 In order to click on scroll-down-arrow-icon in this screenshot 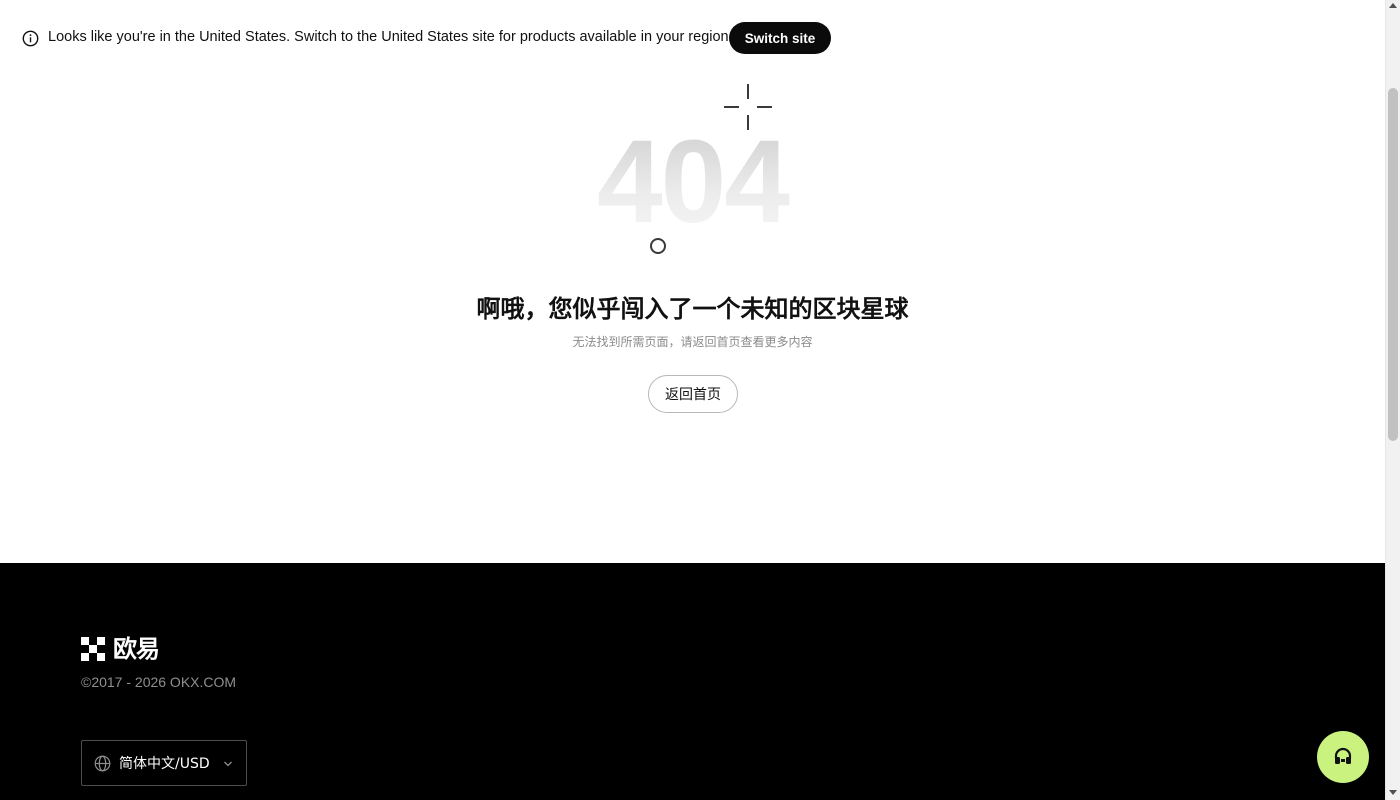, I will do `click(1393, 792)`.